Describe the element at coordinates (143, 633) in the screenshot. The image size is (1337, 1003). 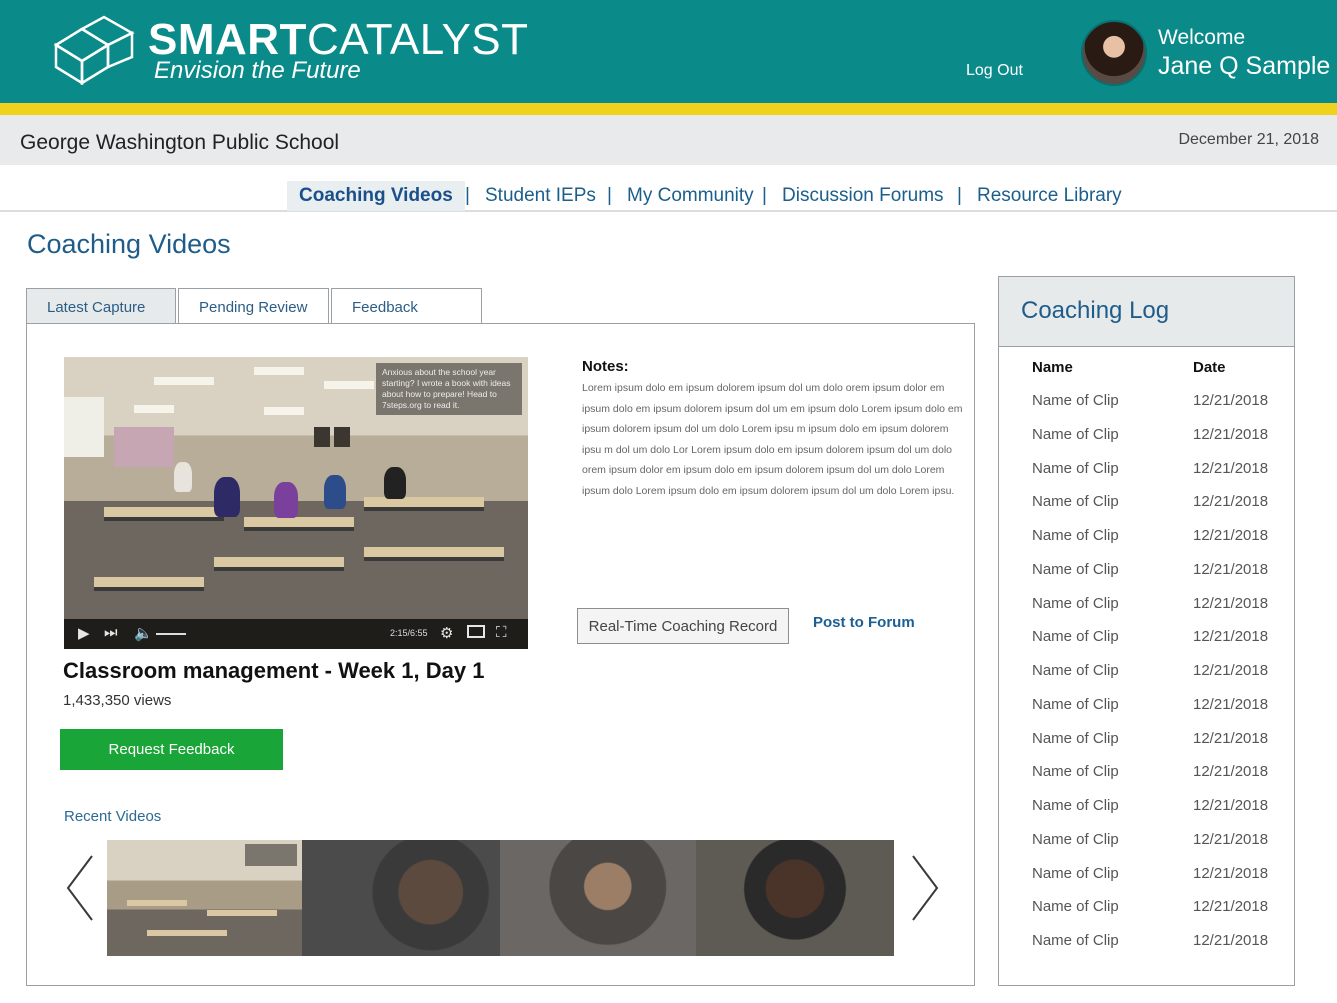
I see `volume-icon: 🔈` at that location.